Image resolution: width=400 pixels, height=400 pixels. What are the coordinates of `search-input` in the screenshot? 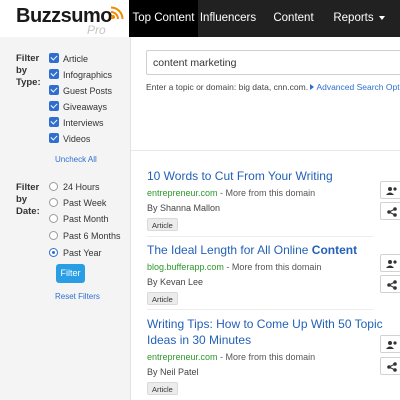 It's located at (273, 62).